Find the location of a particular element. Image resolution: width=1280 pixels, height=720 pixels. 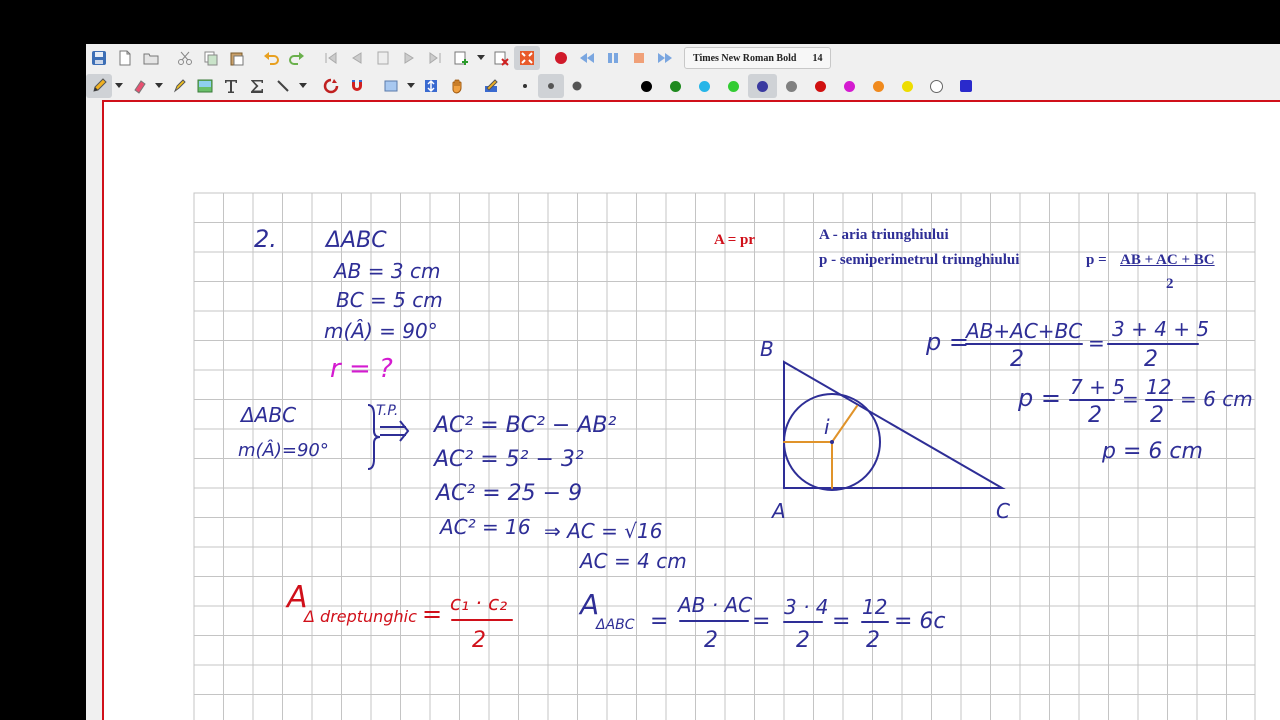

vertex-a-label: A is located at coordinates (778, 511).